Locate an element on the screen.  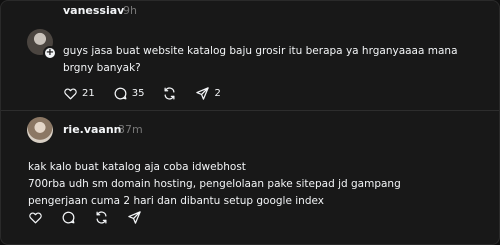
post-username: rie.vaann is located at coordinates (92, 129).